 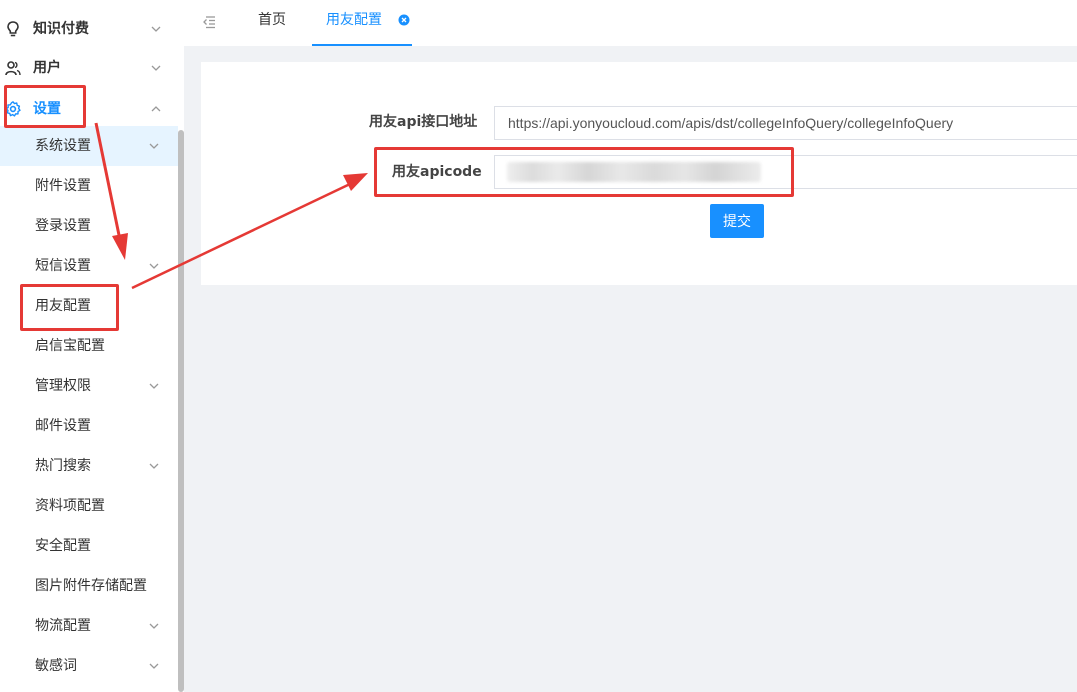 I want to click on close-icon, so click(x=404, y=20).